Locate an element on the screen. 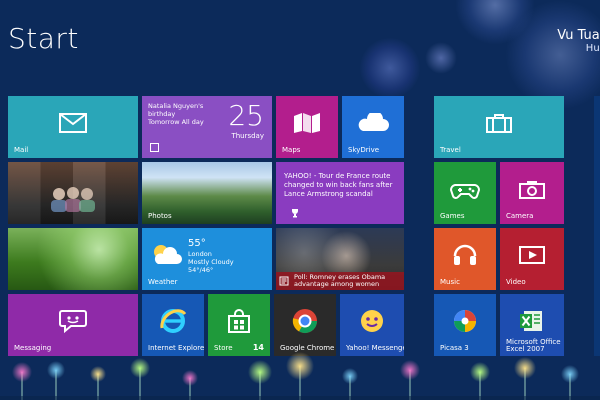 The height and width of the screenshot is (400, 600). tile-label: Mail is located at coordinates (21, 150).